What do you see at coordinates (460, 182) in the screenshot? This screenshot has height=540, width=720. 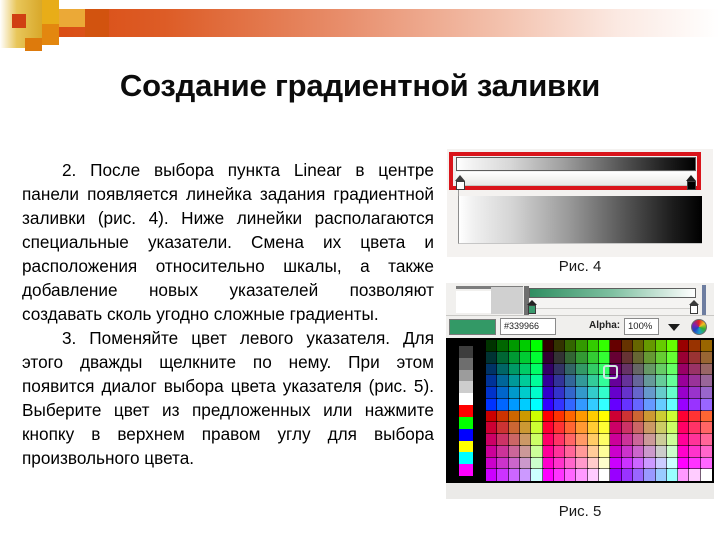 I see `gradient-stop-left` at bounding box center [460, 182].